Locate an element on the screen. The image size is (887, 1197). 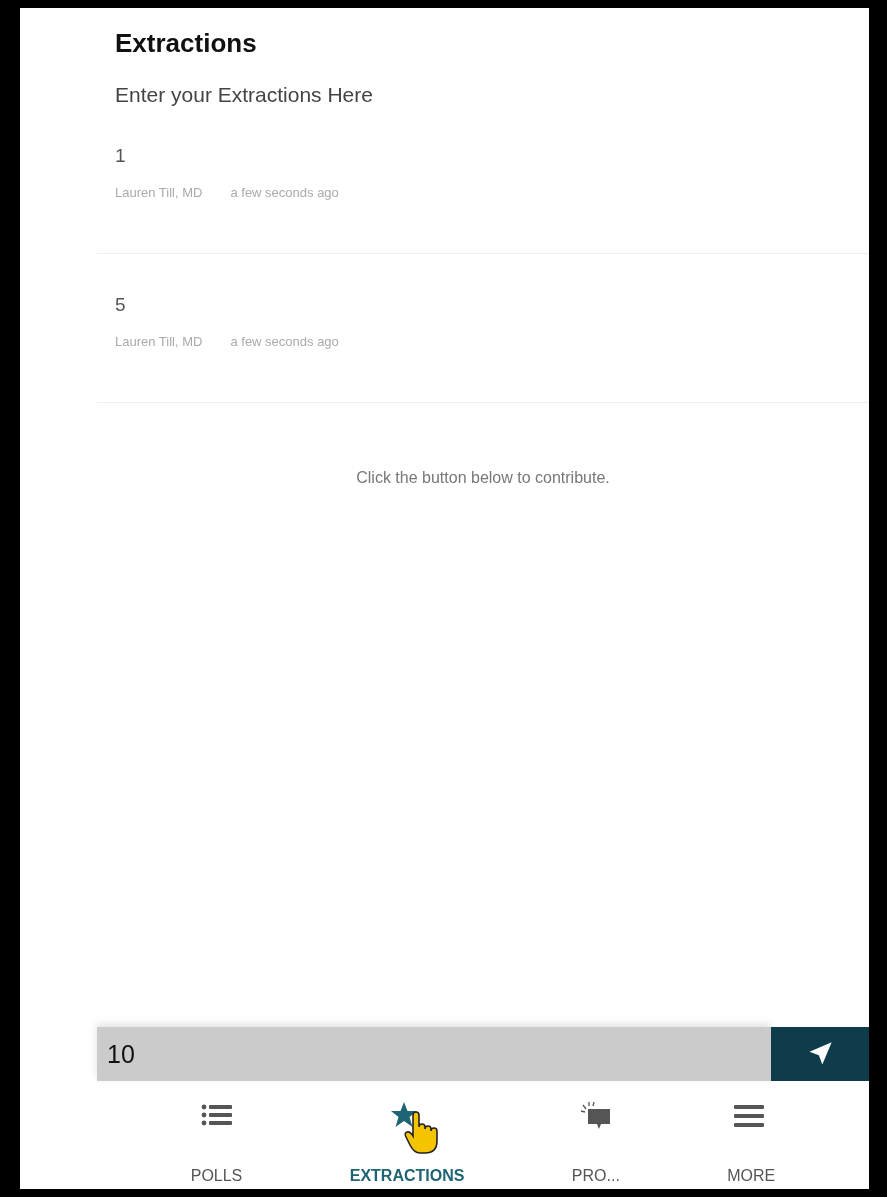
nav-tab: EXTRACTIONS is located at coordinates (407, 1135).